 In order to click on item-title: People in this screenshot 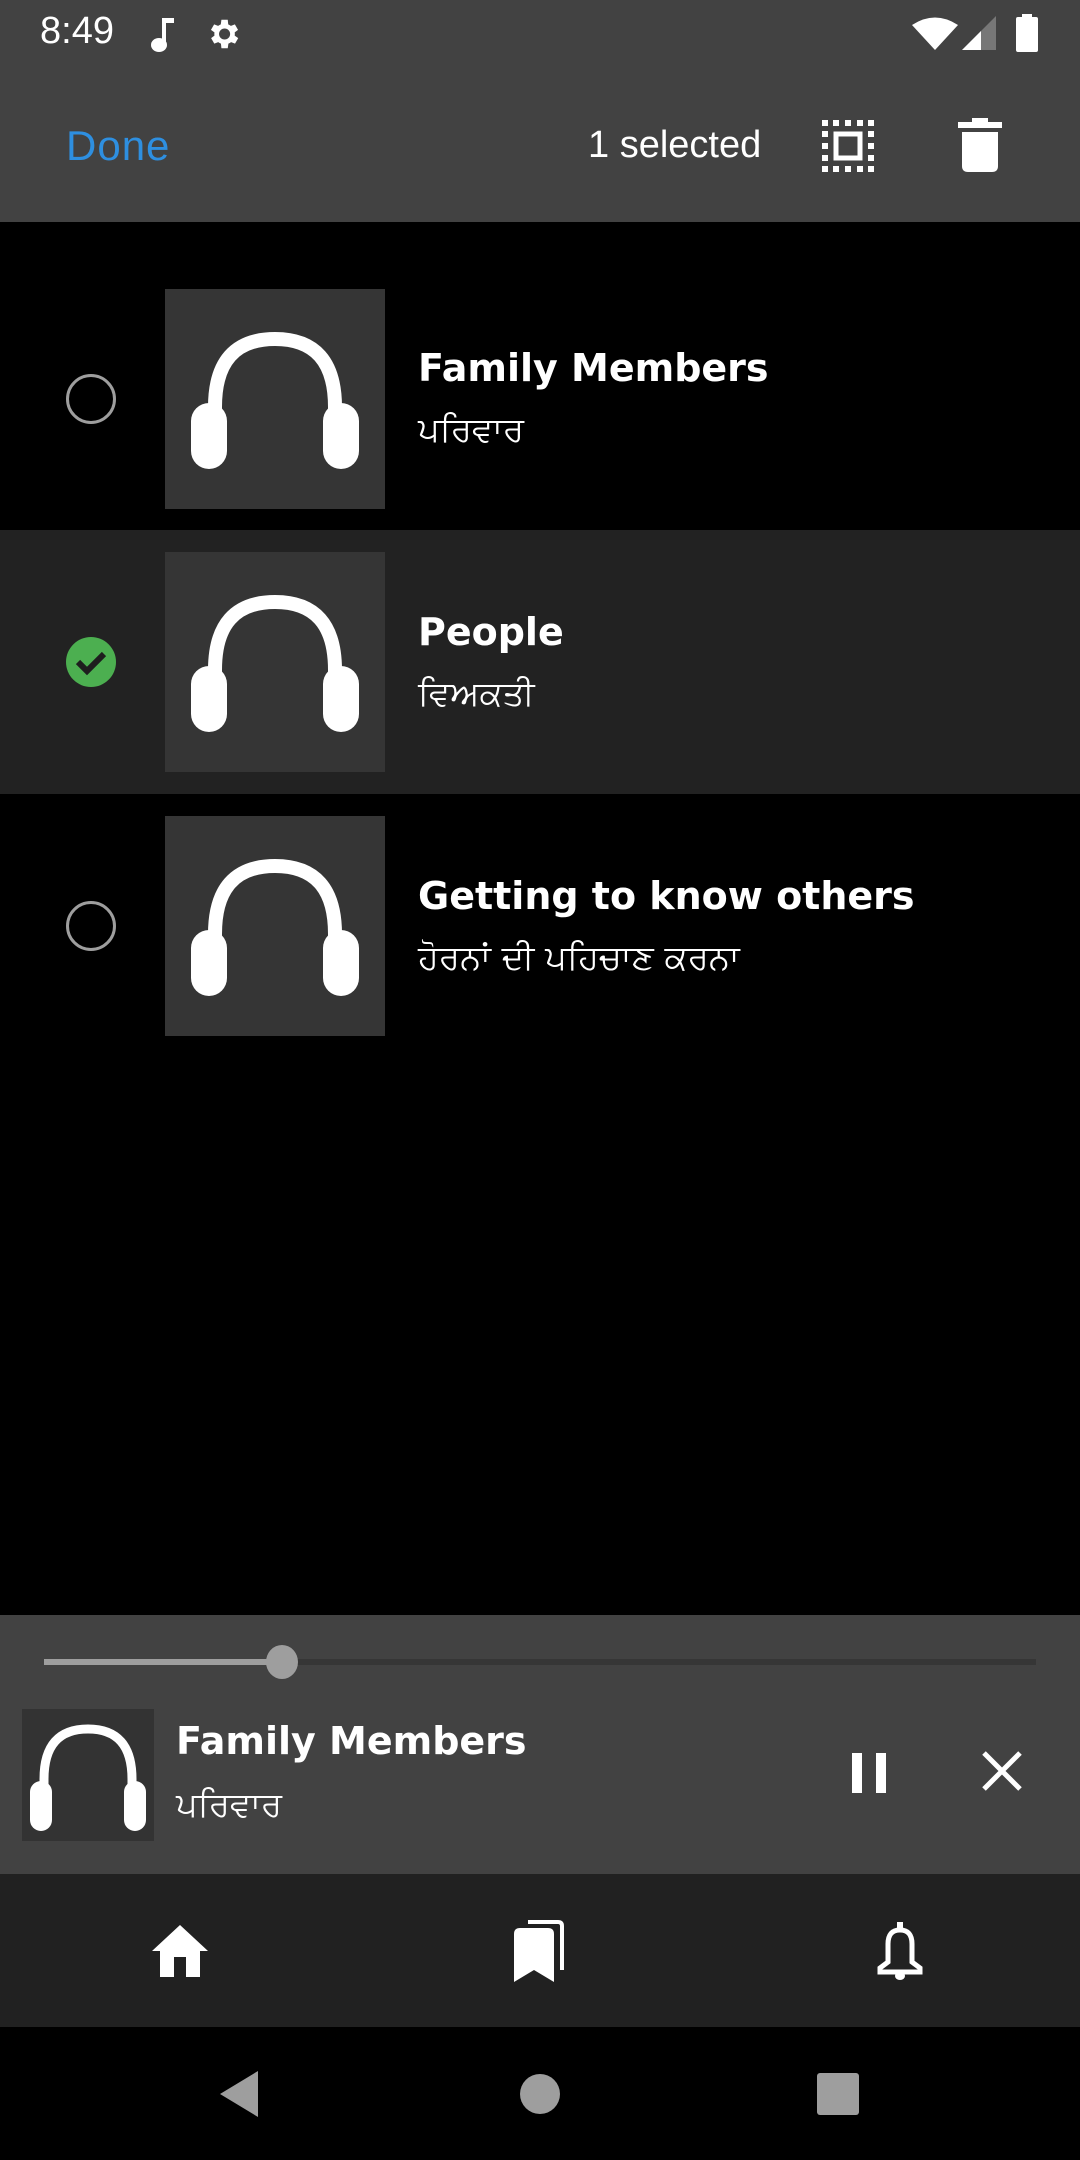, I will do `click(491, 632)`.